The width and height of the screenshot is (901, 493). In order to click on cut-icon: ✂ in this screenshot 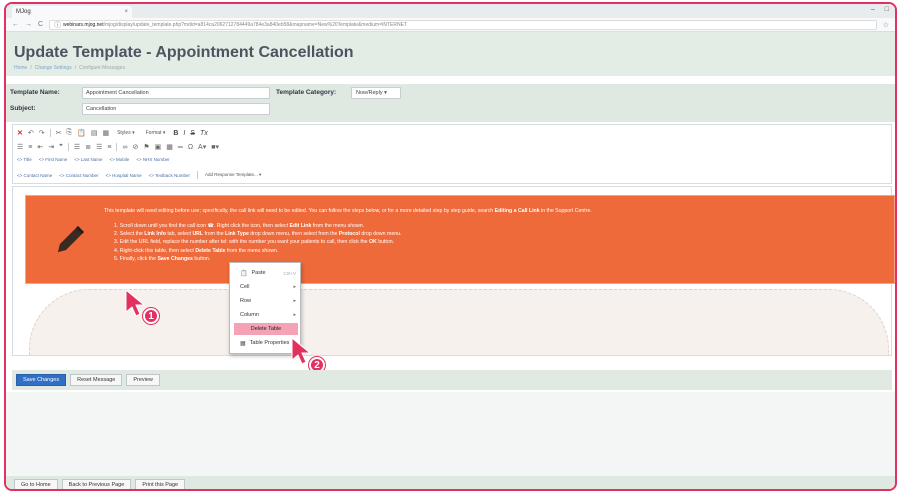, I will do `click(59, 133)`.